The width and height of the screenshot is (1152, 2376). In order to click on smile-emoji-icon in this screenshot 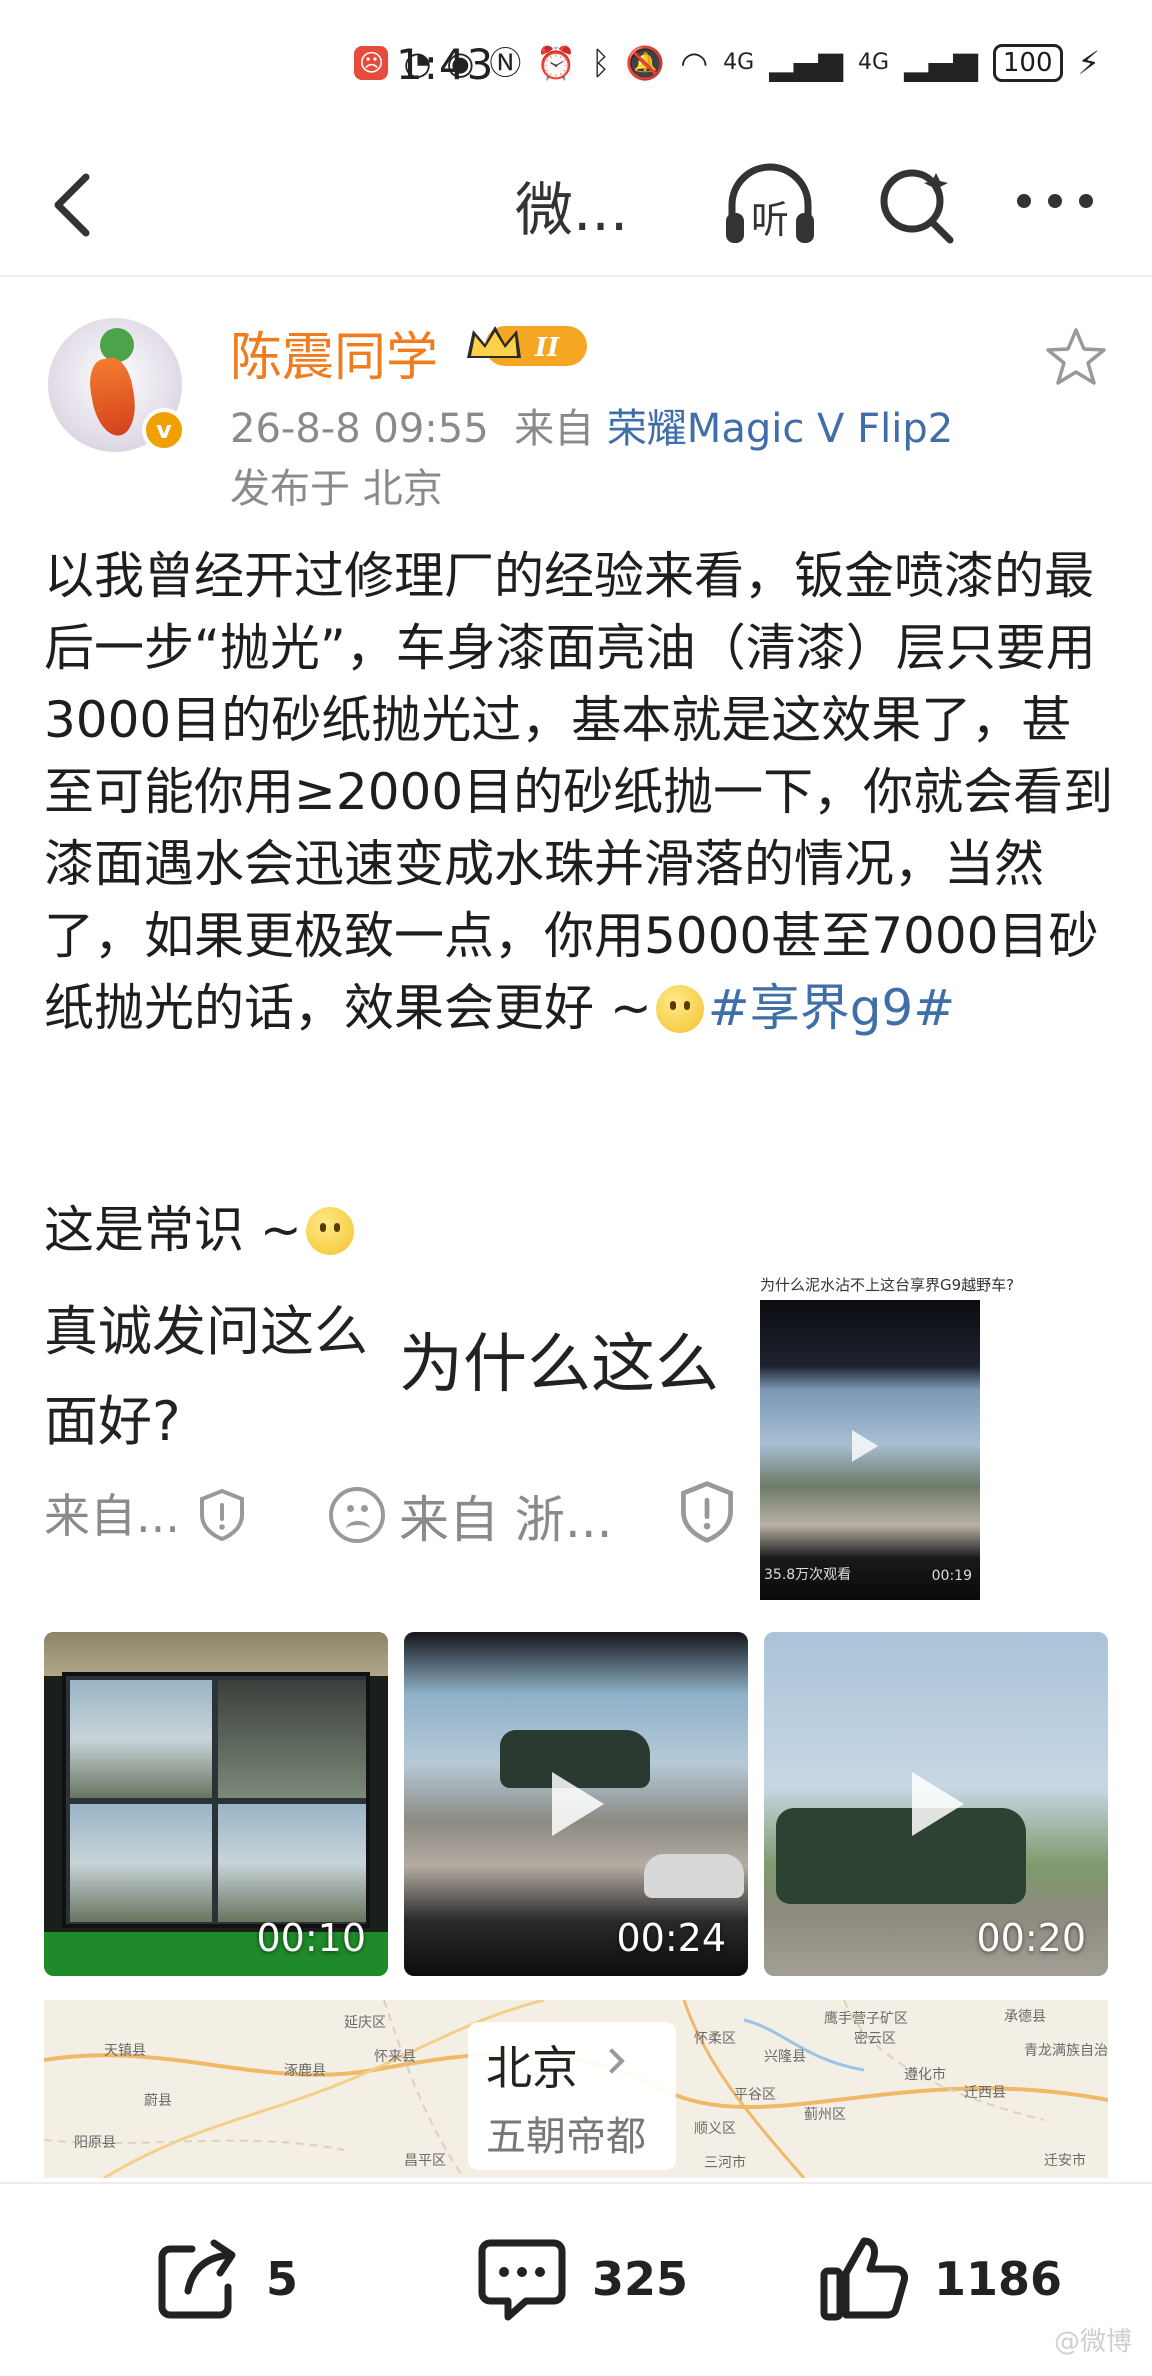, I will do `click(329, 1231)`.